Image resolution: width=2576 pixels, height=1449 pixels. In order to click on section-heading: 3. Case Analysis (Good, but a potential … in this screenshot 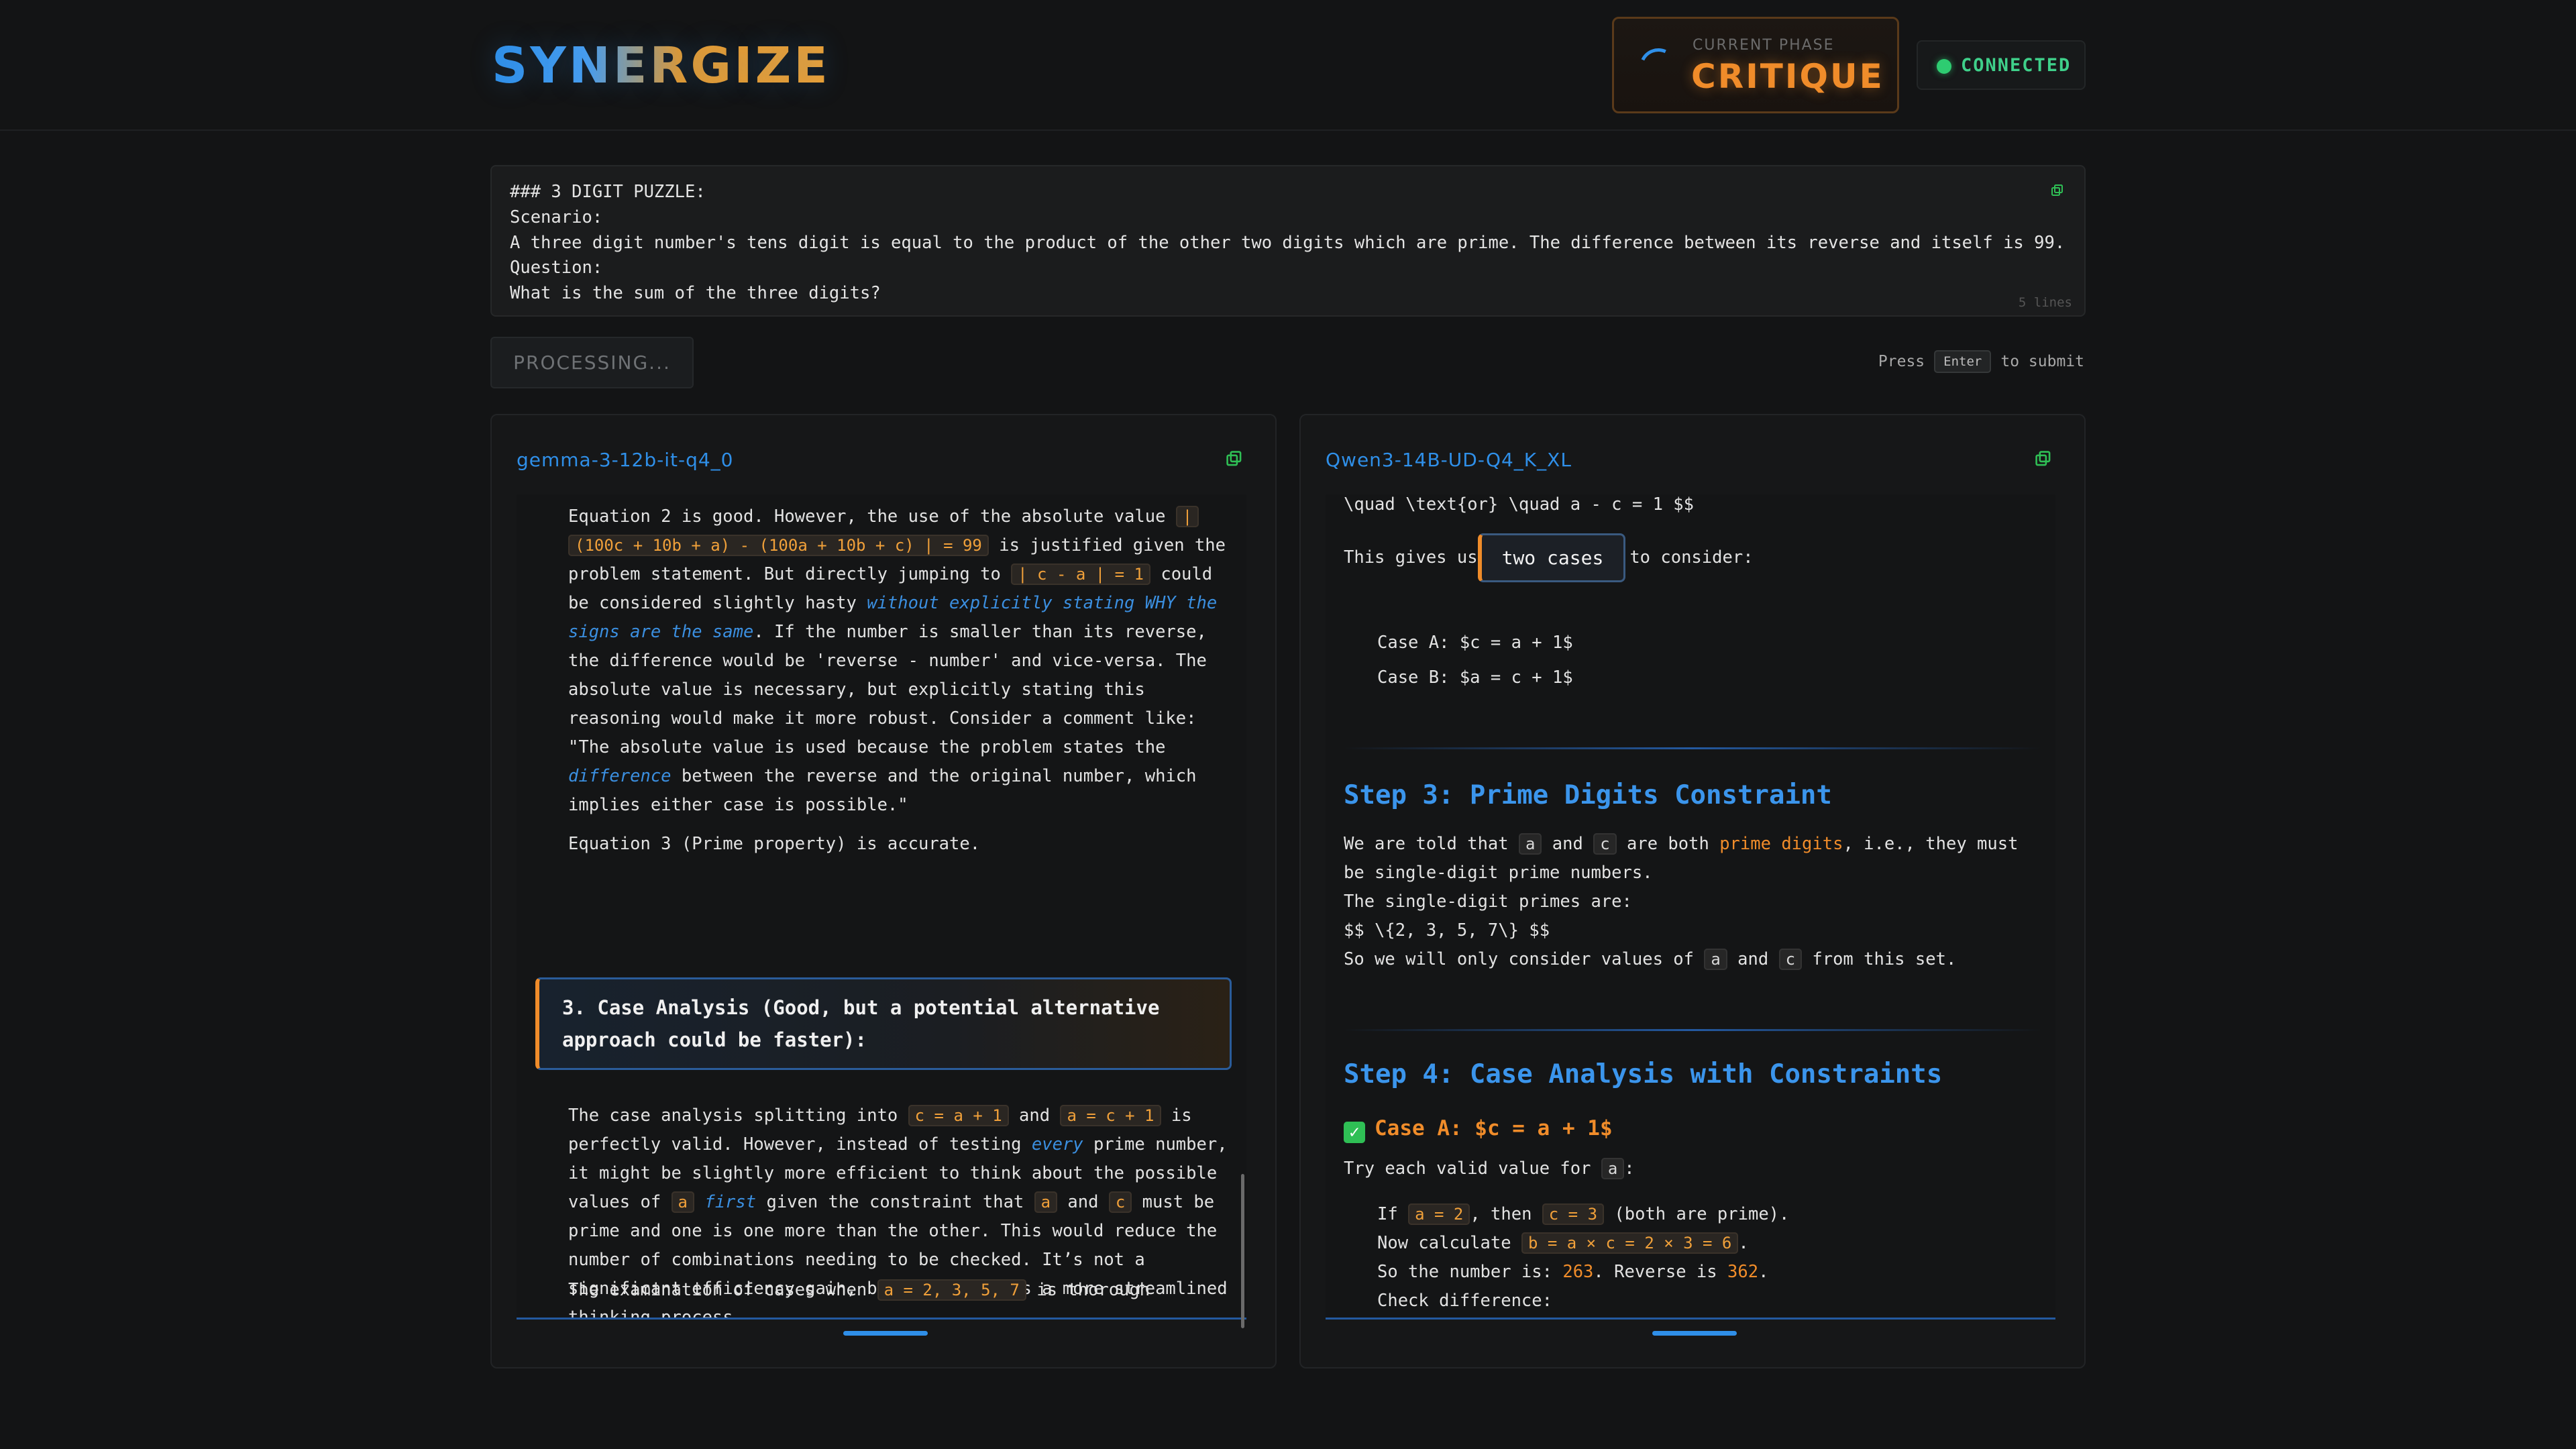, I will do `click(883, 1023)`.